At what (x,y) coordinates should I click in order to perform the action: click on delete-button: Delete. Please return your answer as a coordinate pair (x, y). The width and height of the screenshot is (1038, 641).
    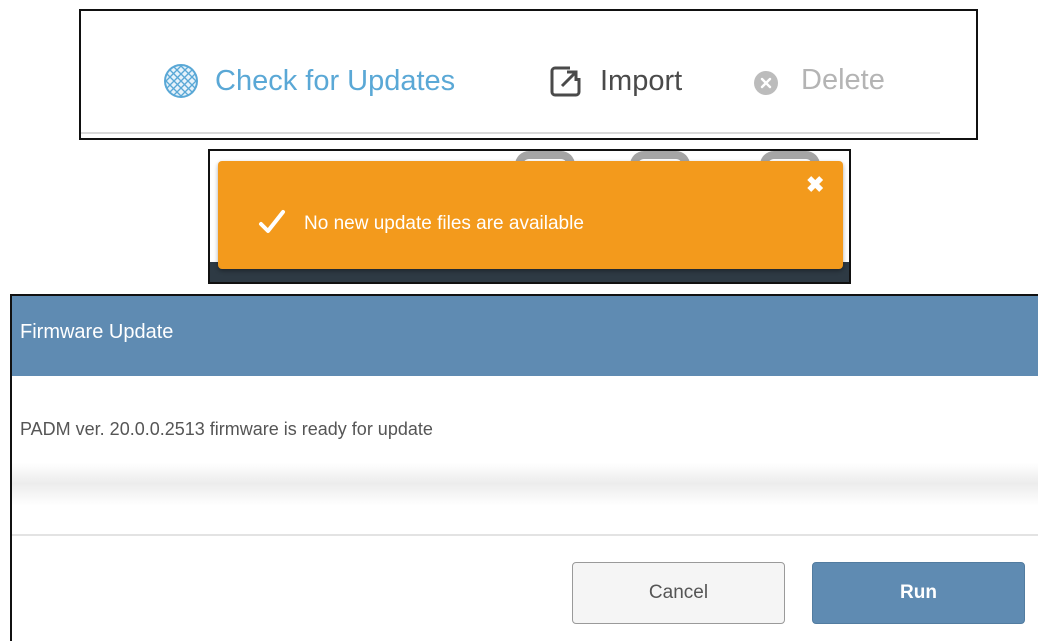
    Looking at the image, I should click on (819, 80).